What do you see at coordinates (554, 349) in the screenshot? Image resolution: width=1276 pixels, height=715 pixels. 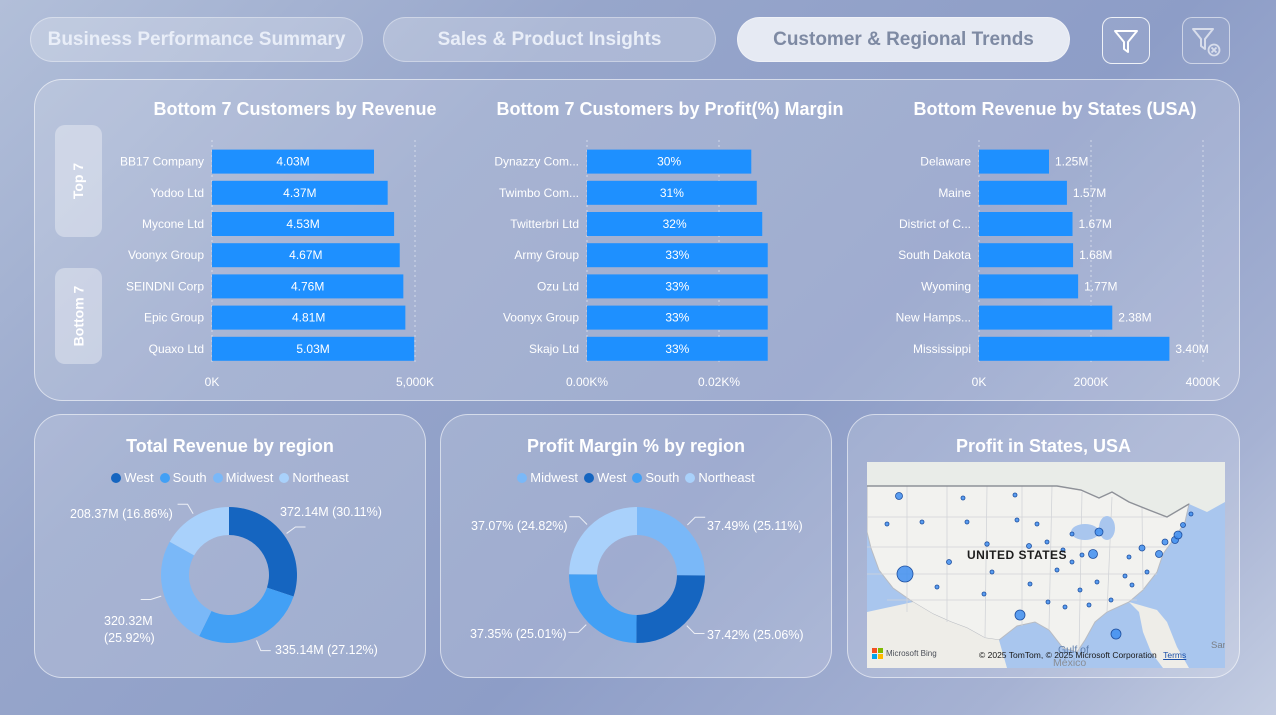 I see `category-label: Skajo Ltd` at bounding box center [554, 349].